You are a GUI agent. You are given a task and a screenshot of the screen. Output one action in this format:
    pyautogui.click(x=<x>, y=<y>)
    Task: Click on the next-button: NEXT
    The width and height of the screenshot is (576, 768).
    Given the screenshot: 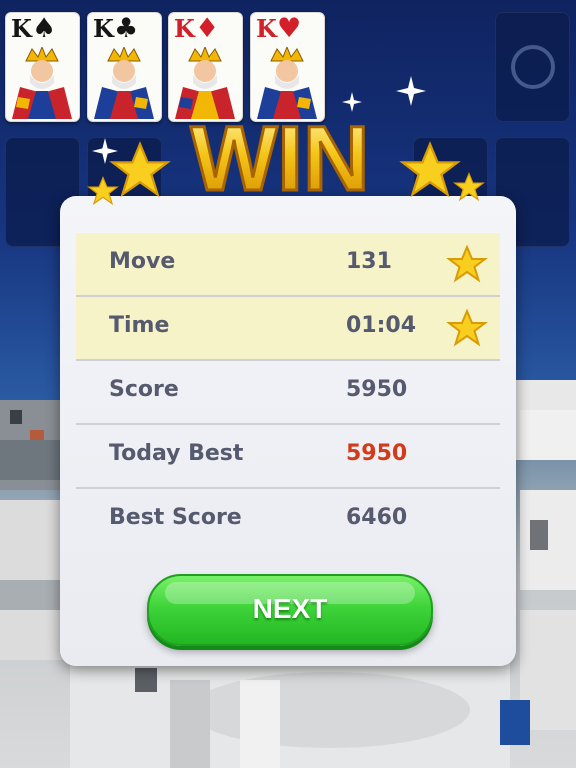 What is the action you would take?
    pyautogui.click(x=290, y=610)
    